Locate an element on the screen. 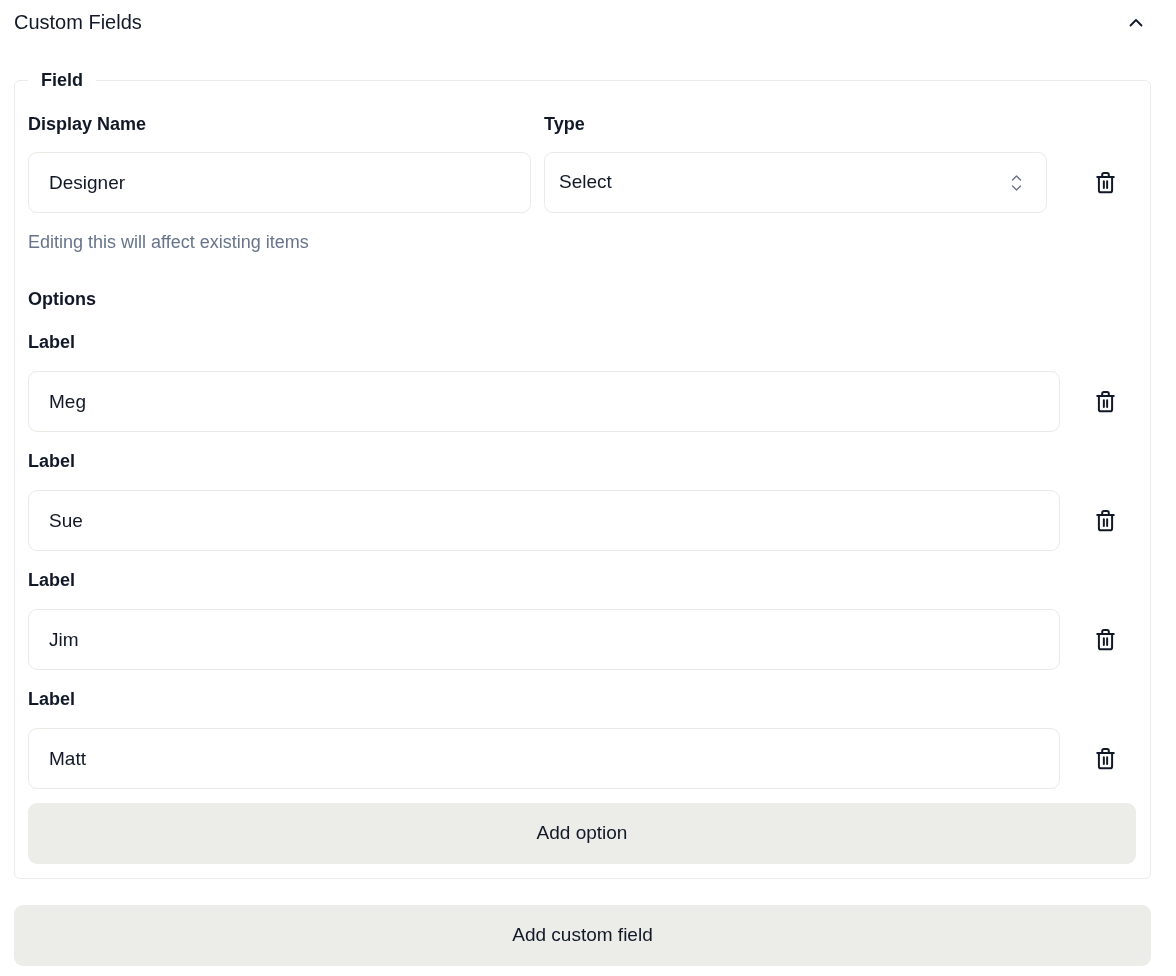 The width and height of the screenshot is (1176, 976). add-custom-field-button: Add custom field is located at coordinates (582, 935).